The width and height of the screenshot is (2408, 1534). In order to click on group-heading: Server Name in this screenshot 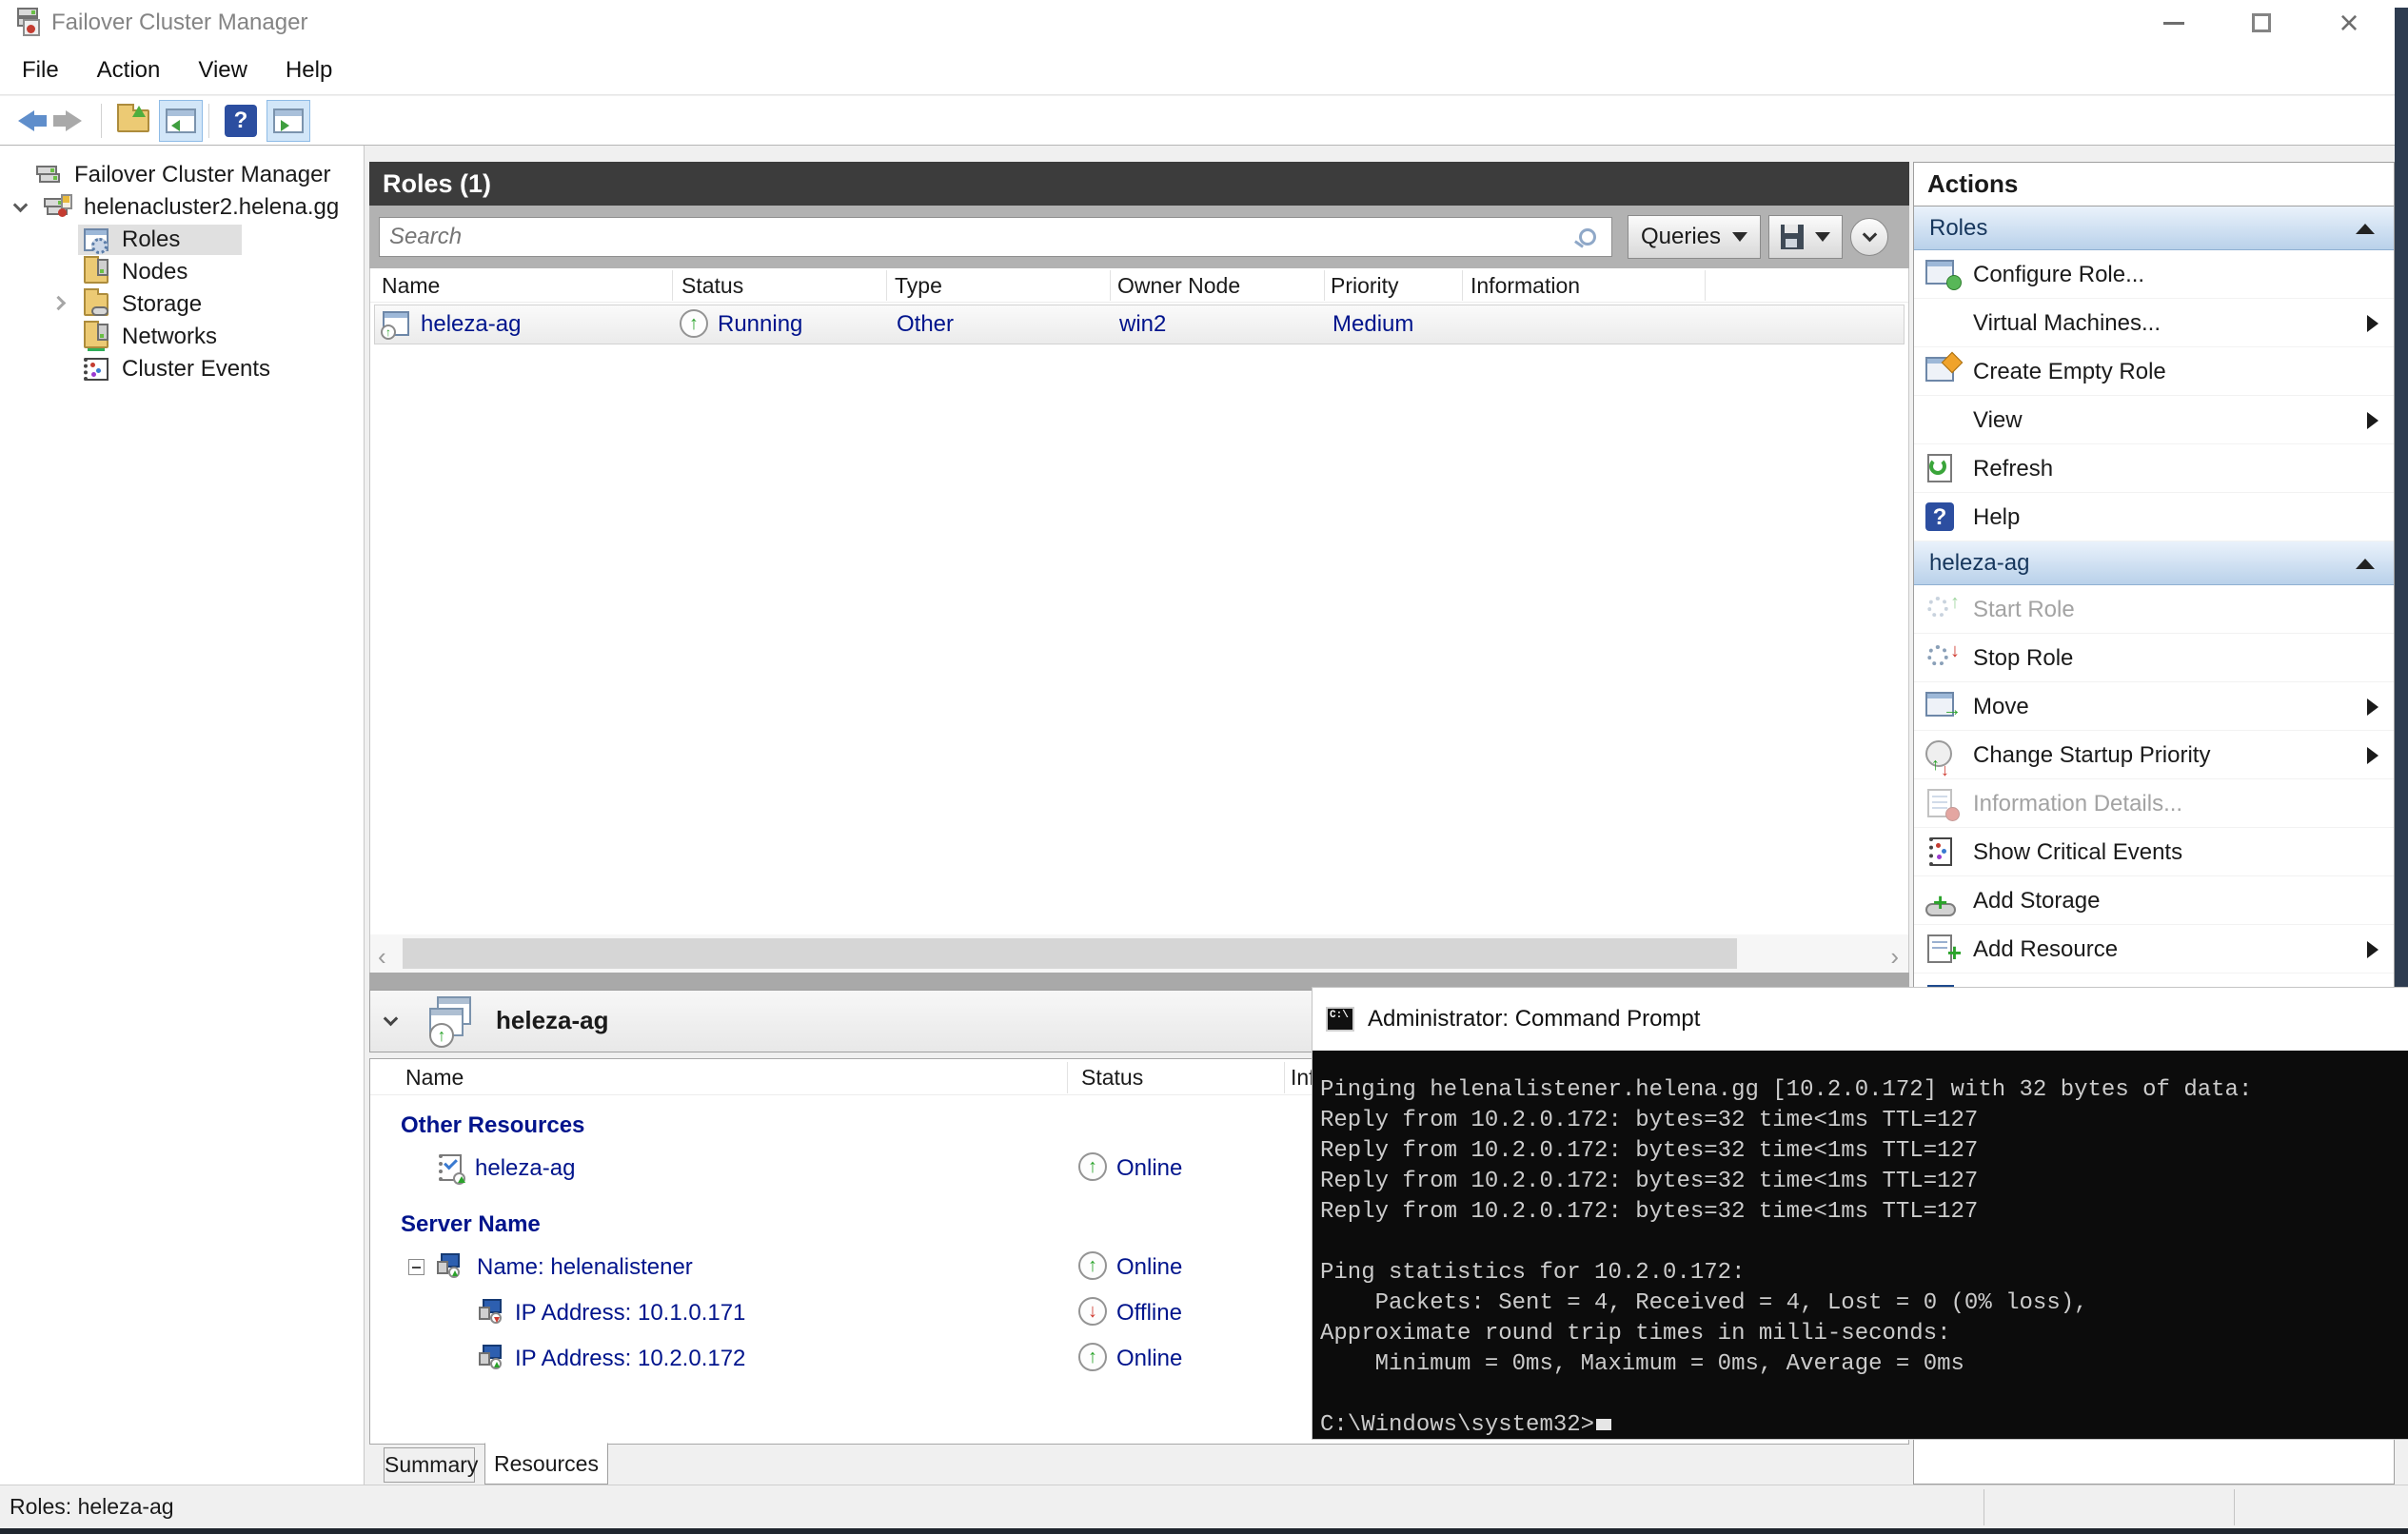, I will do `click(471, 1224)`.